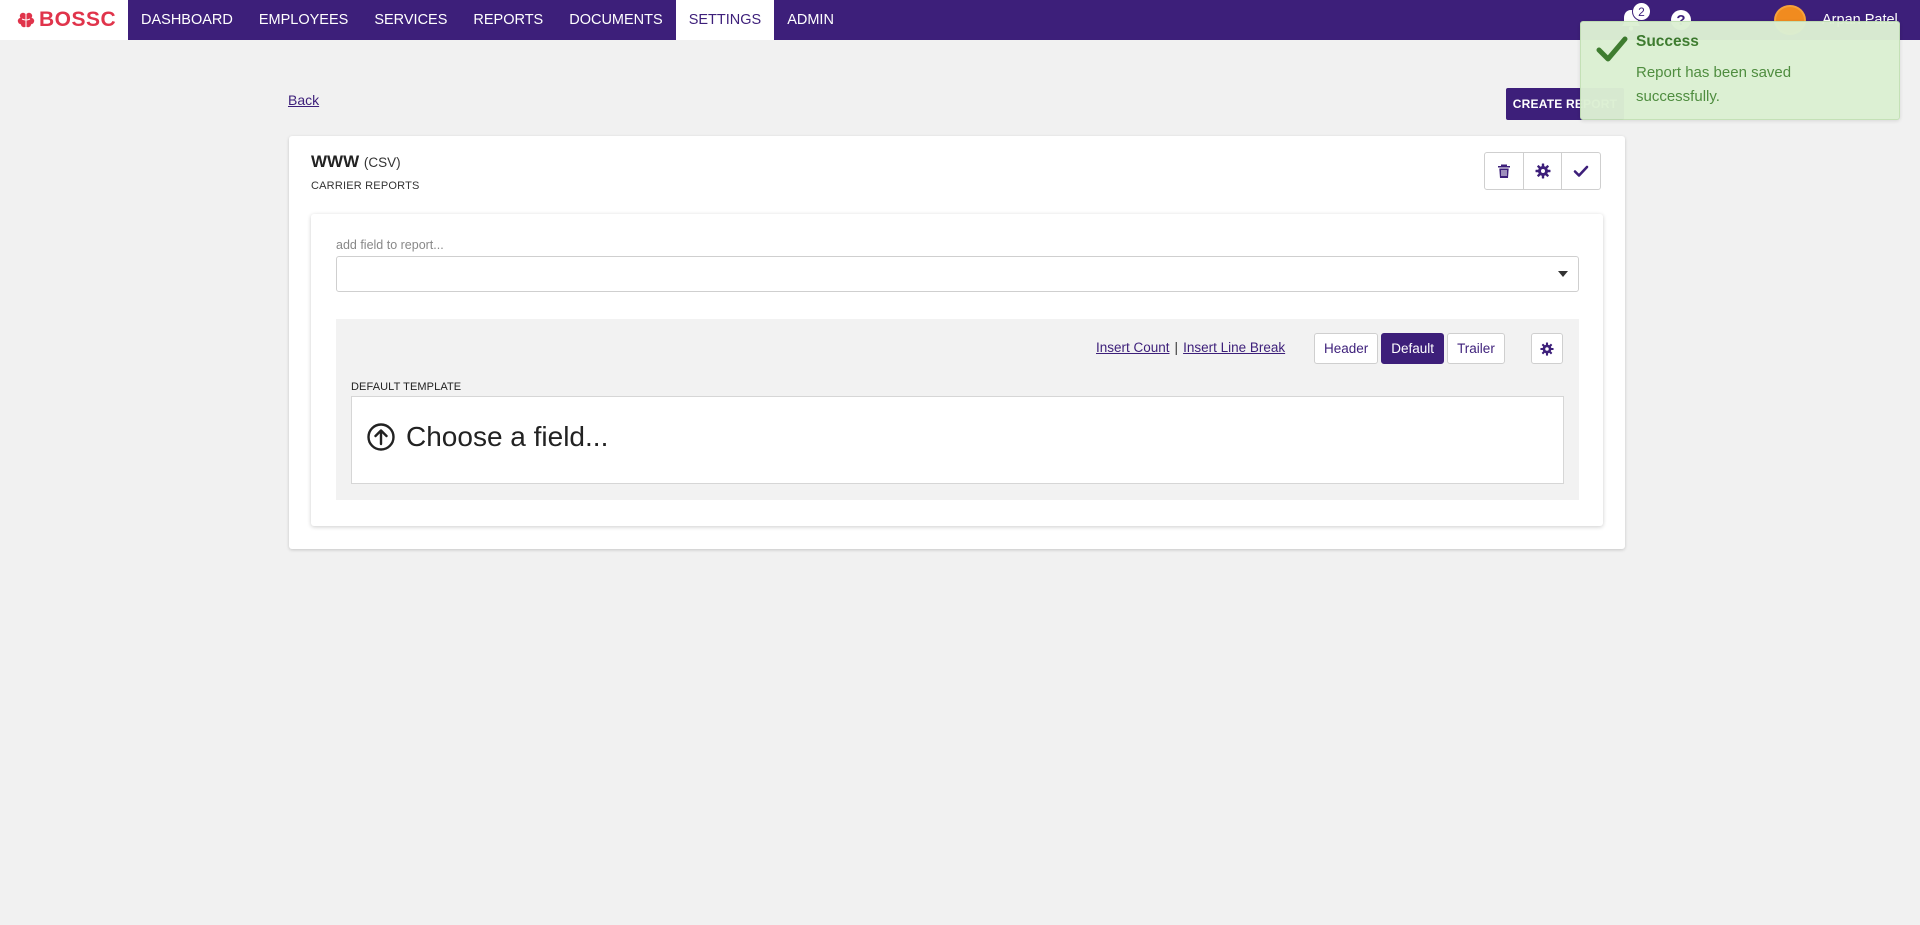  Describe the element at coordinates (1346, 348) in the screenshot. I see `tab-header: Header` at that location.